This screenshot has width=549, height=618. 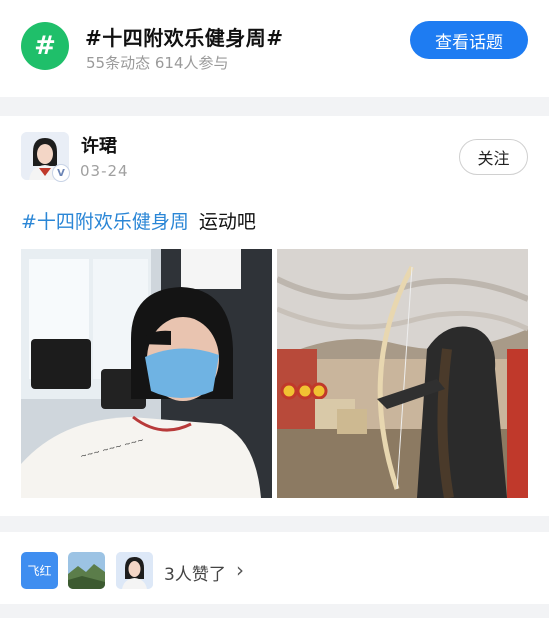 I want to click on liker-avatar: 飞红, so click(x=39, y=570).